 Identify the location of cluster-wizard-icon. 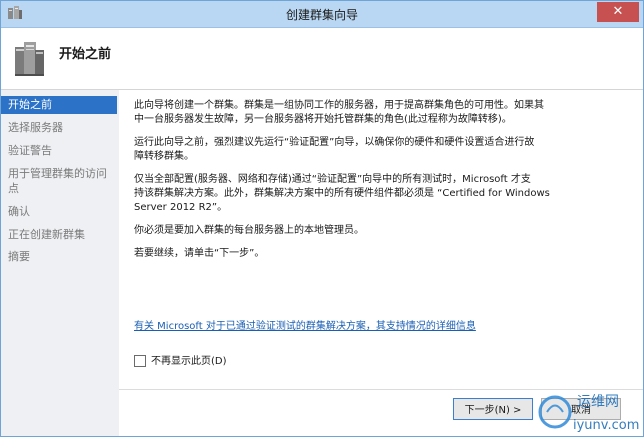
(29, 59).